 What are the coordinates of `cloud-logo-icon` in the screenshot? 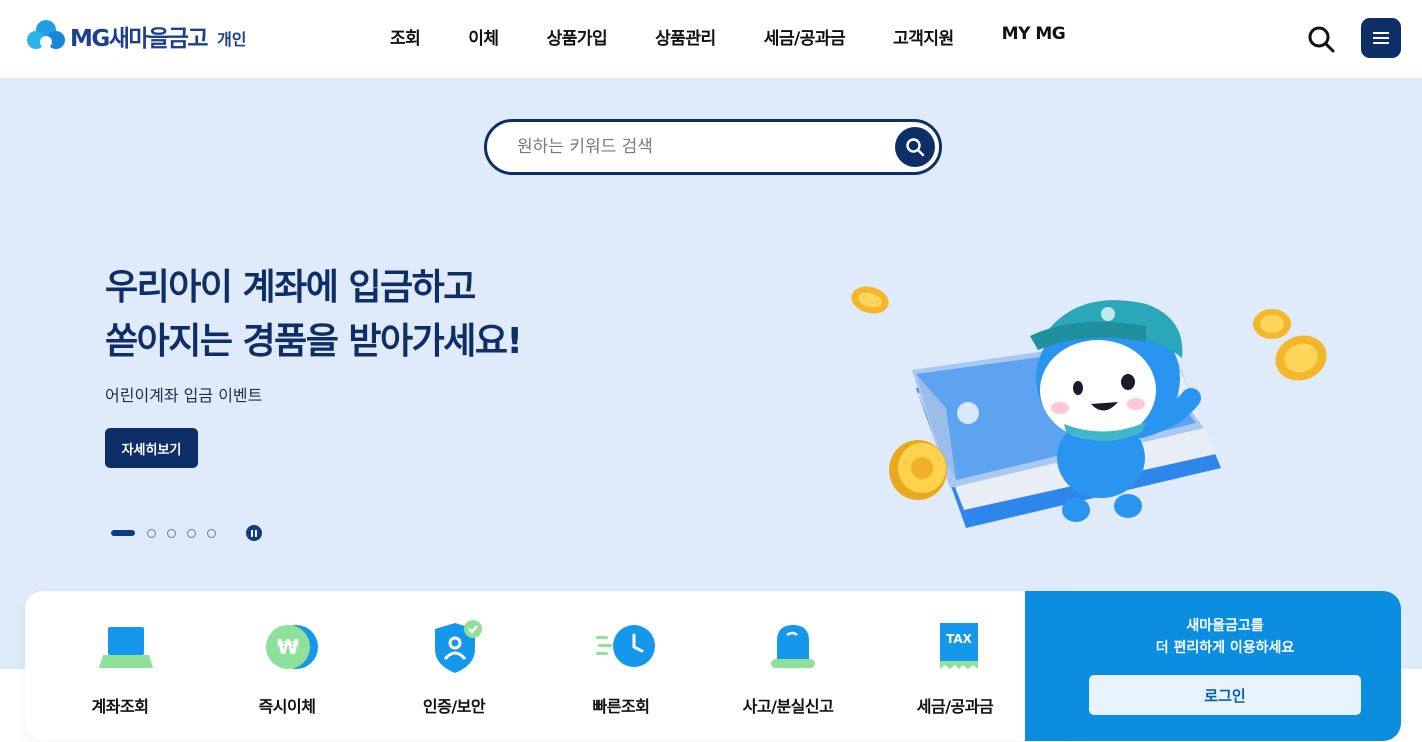 It's located at (46, 36).